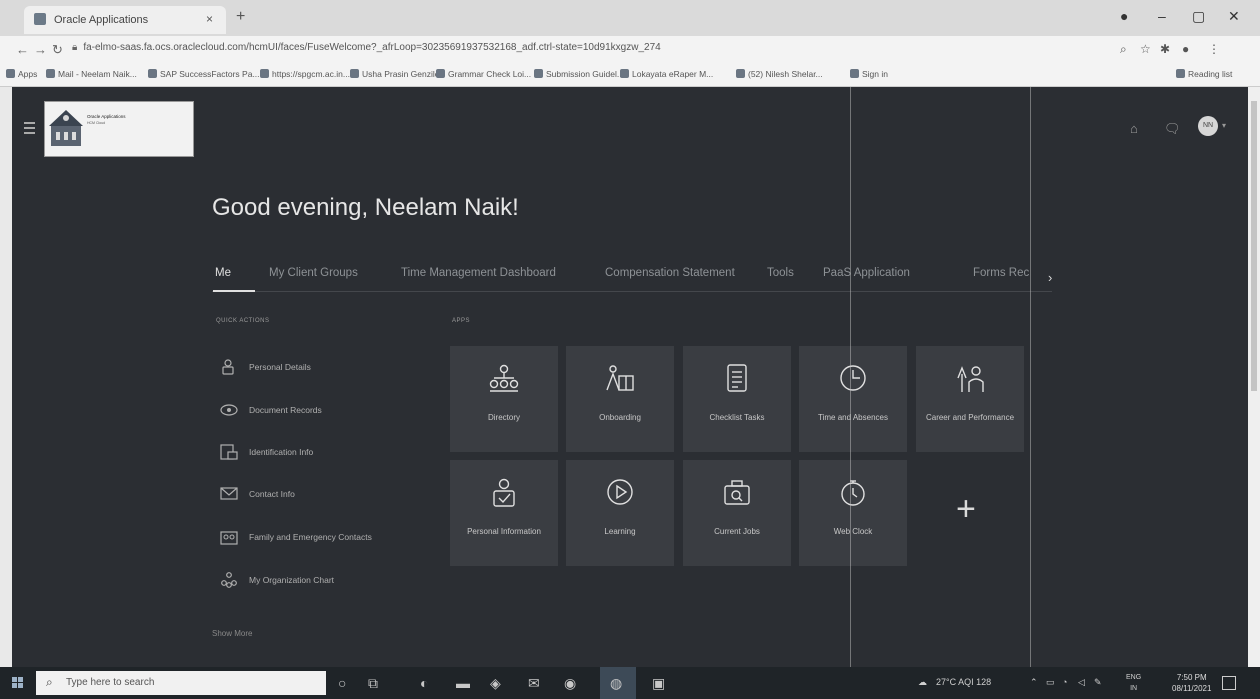 Image resolution: width=1260 pixels, height=699 pixels. Describe the element at coordinates (119, 129) in the screenshot. I see `company-logo: Oracle Applications HCM Cloud` at that location.